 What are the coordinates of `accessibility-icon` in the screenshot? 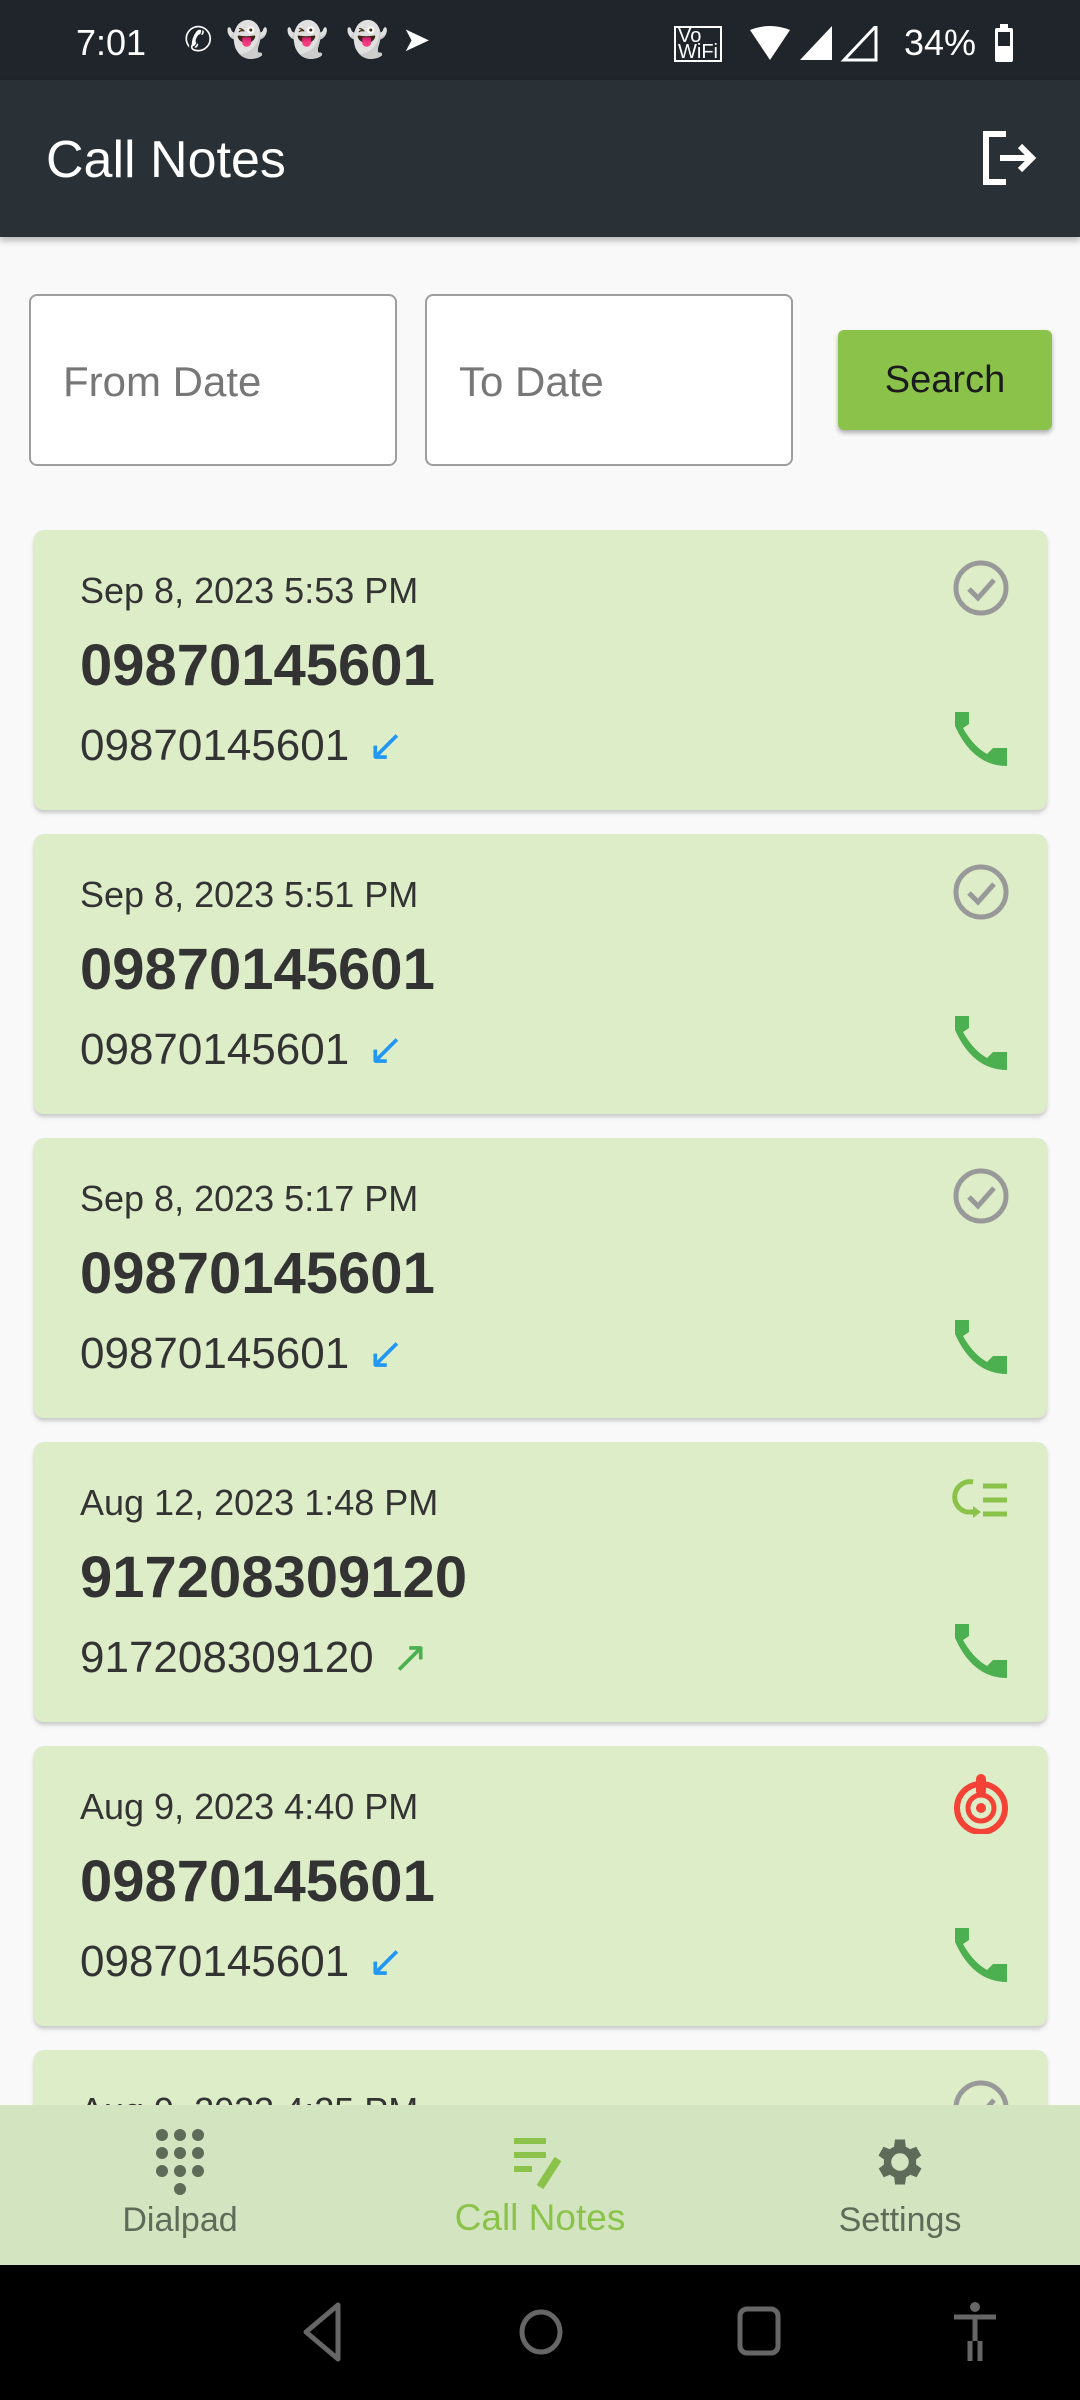 It's located at (975, 2332).